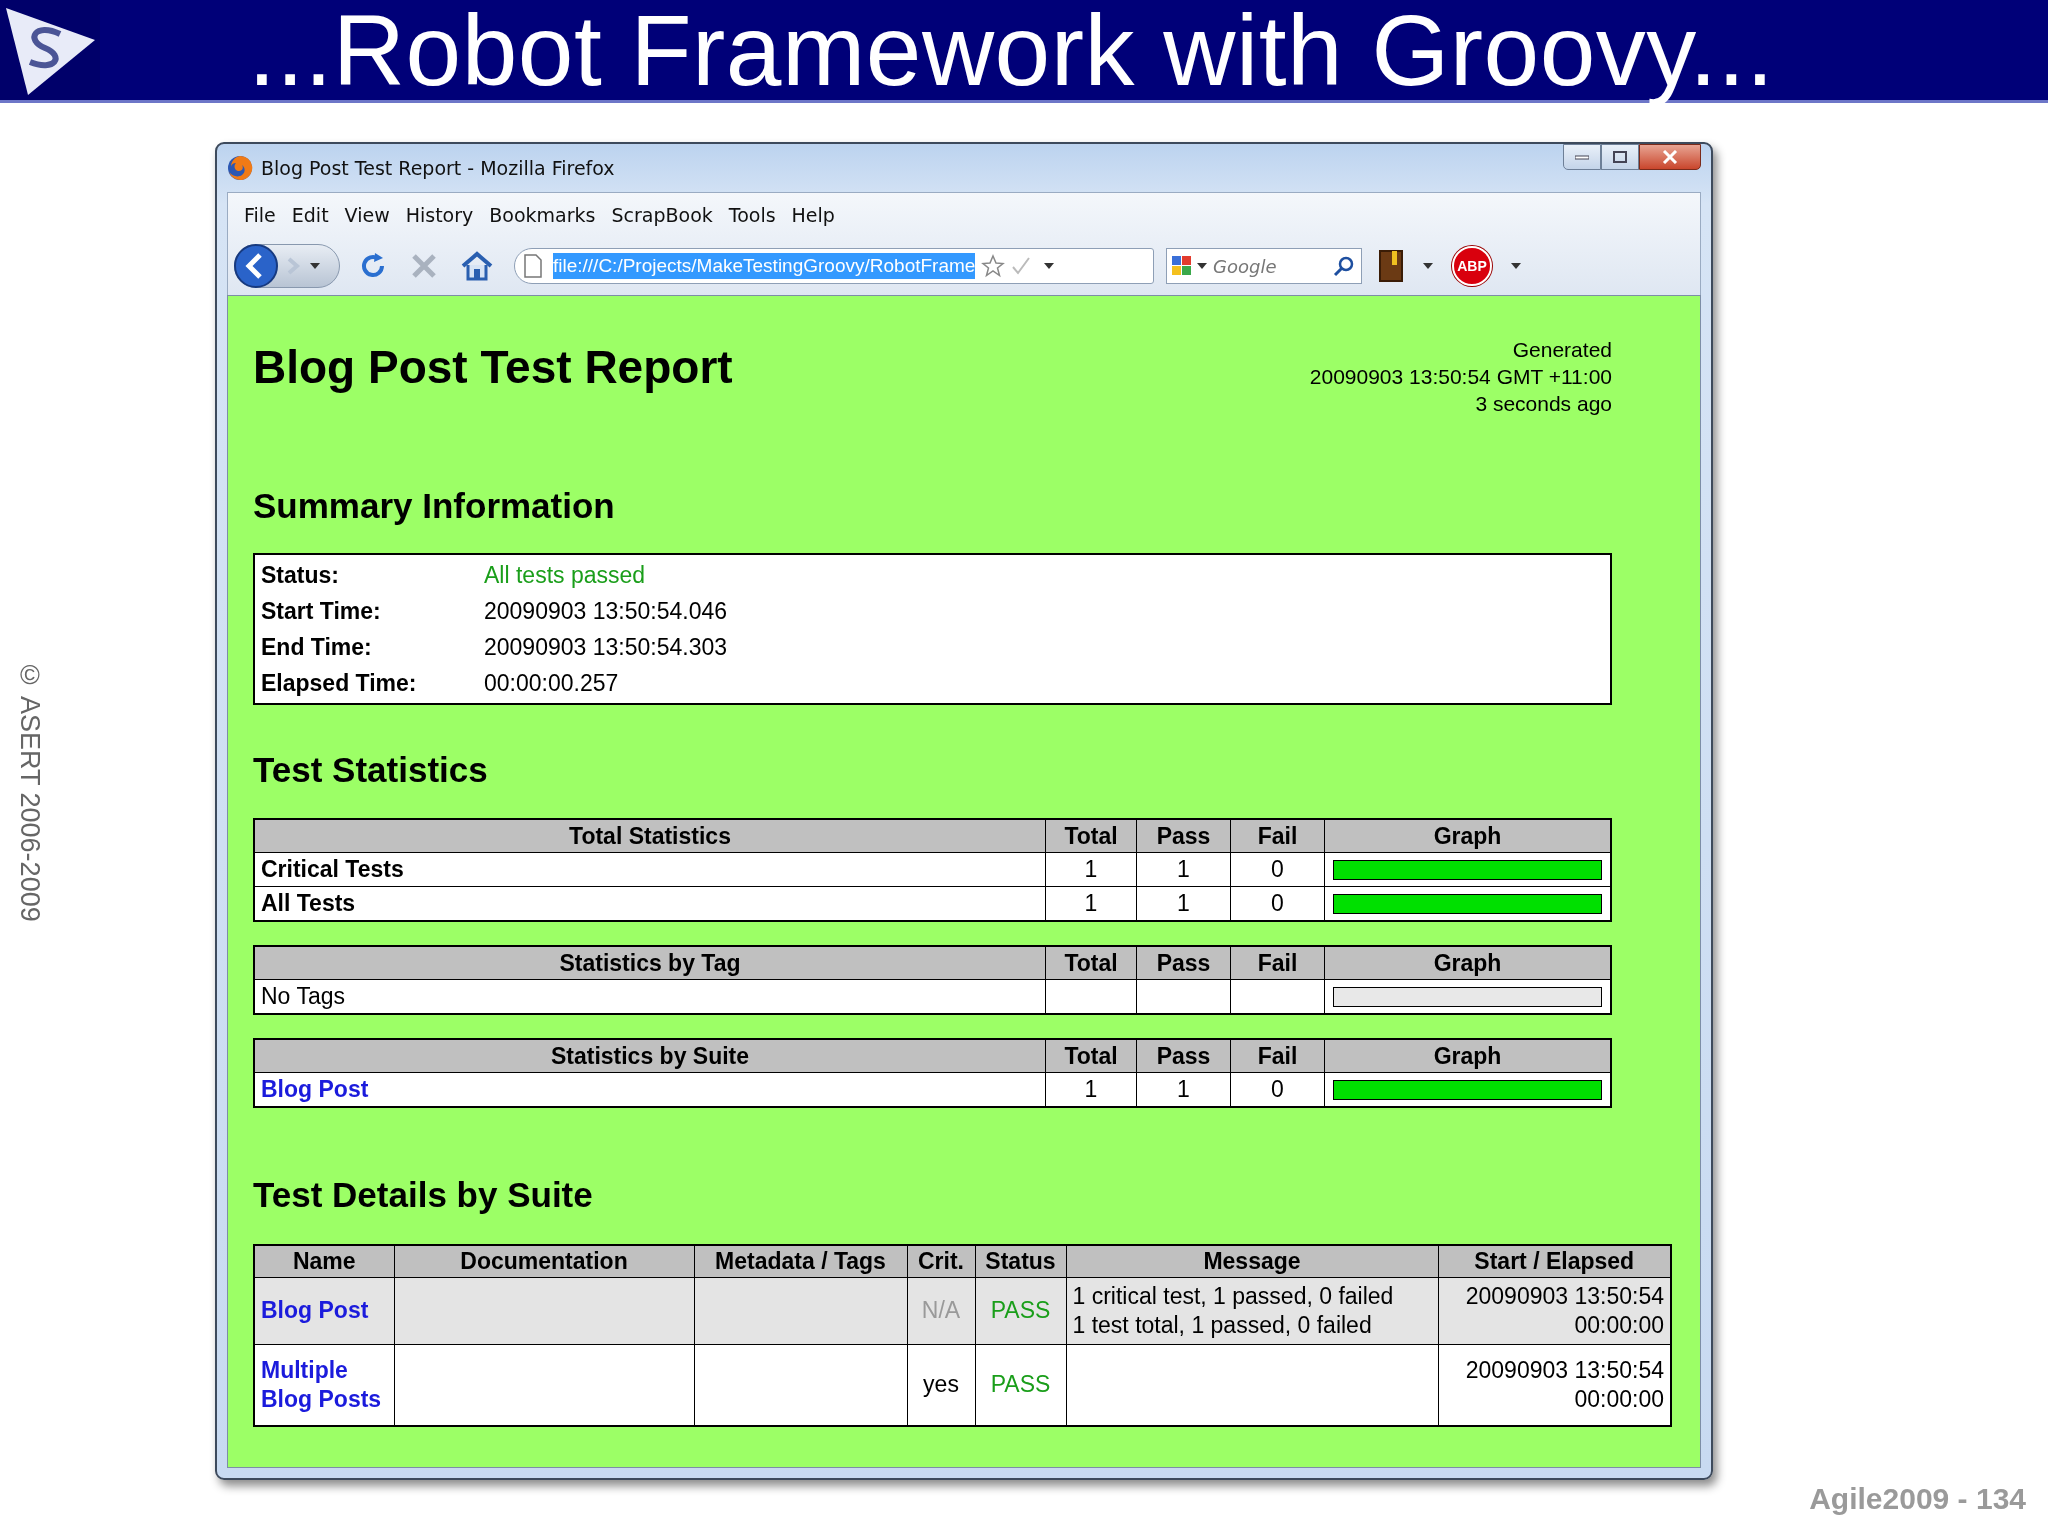  What do you see at coordinates (941, 1310) in the screenshot?
I see `table-cell: N/A` at bounding box center [941, 1310].